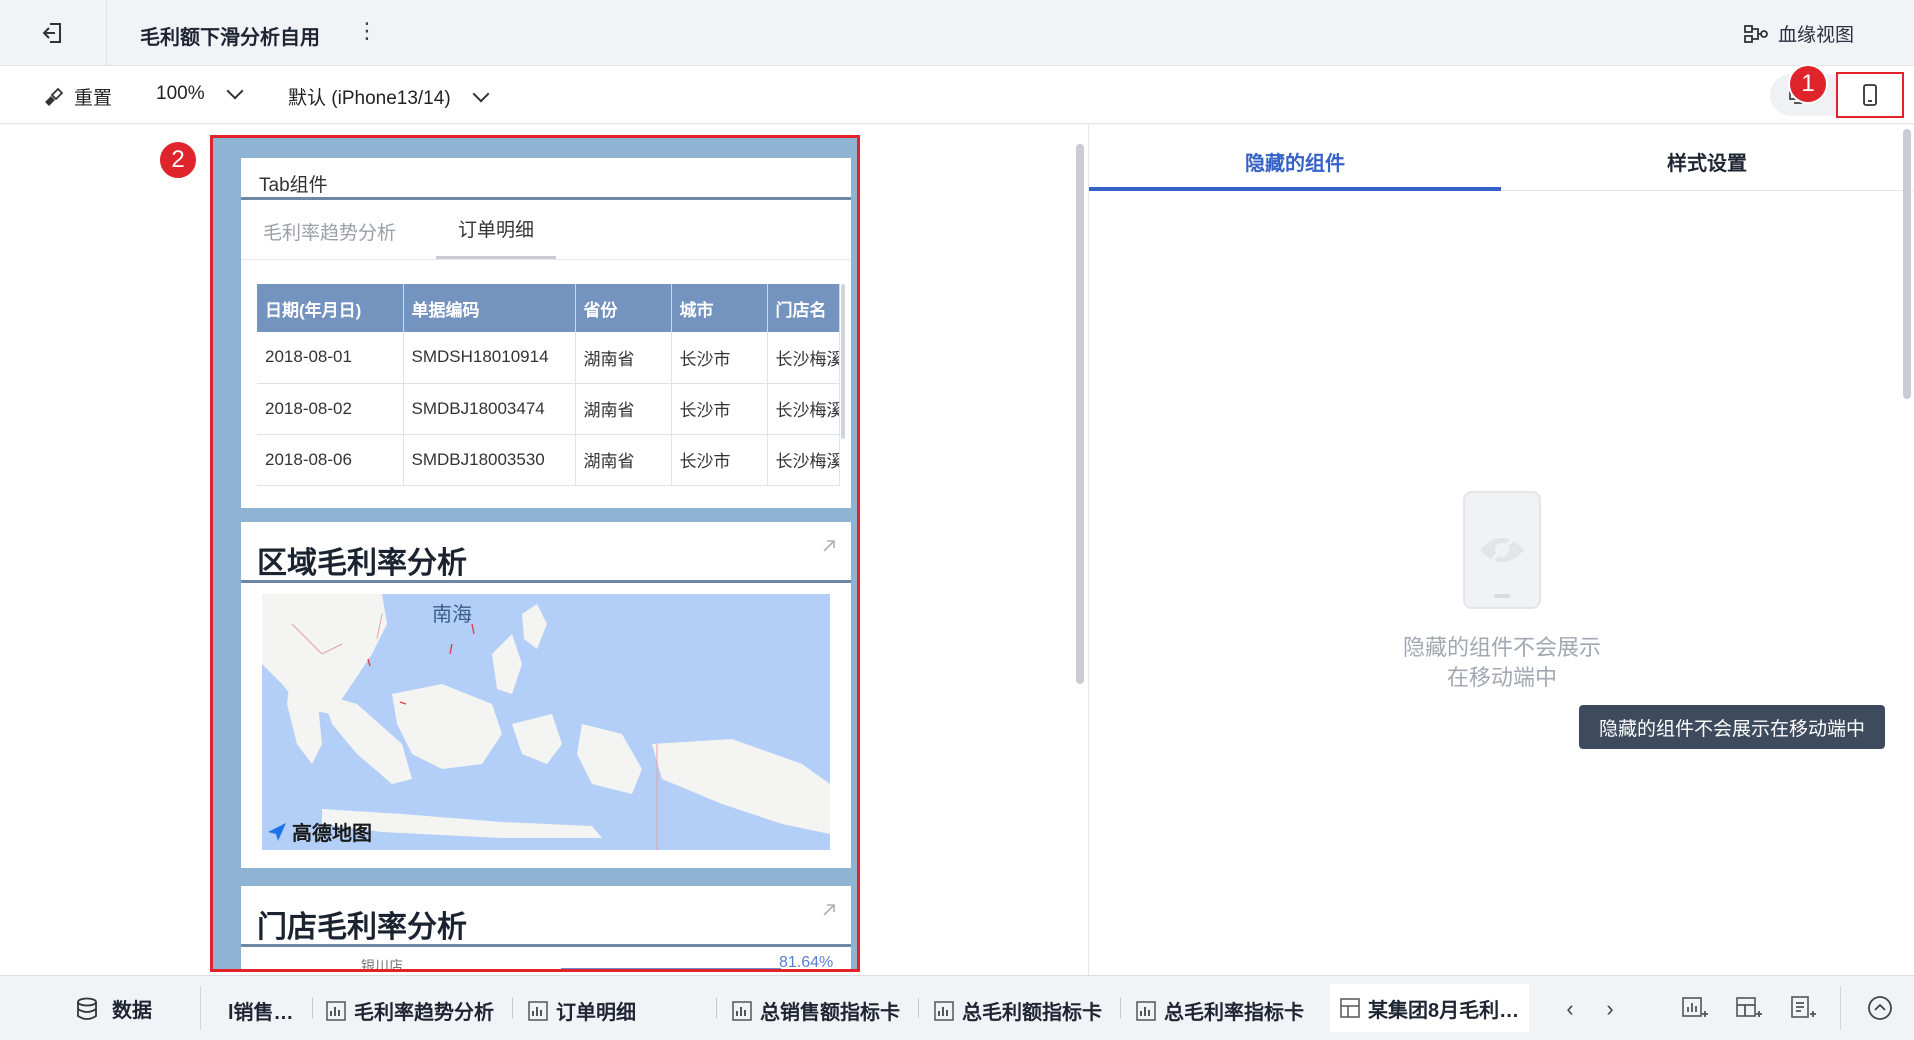  Describe the element at coordinates (496, 237) in the screenshot. I see `tab-order-detail: 订单明细` at that location.